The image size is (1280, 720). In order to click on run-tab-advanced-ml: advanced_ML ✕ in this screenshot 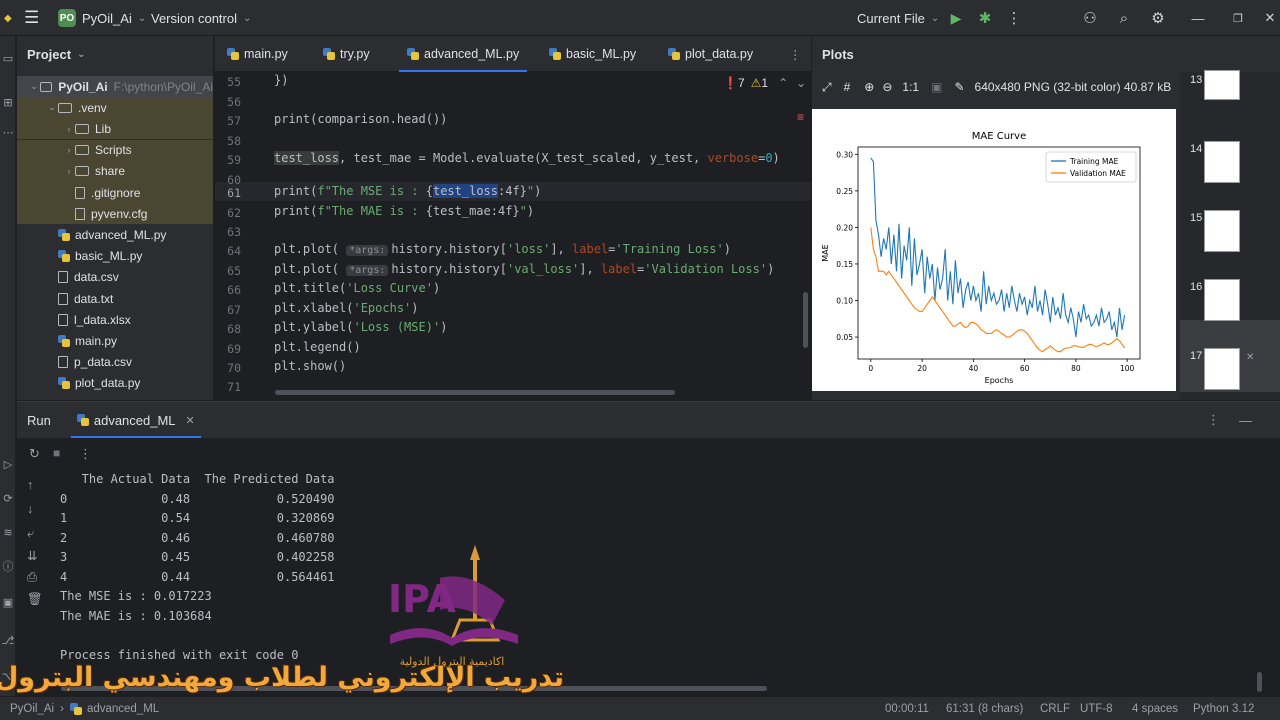, I will do `click(135, 420)`.